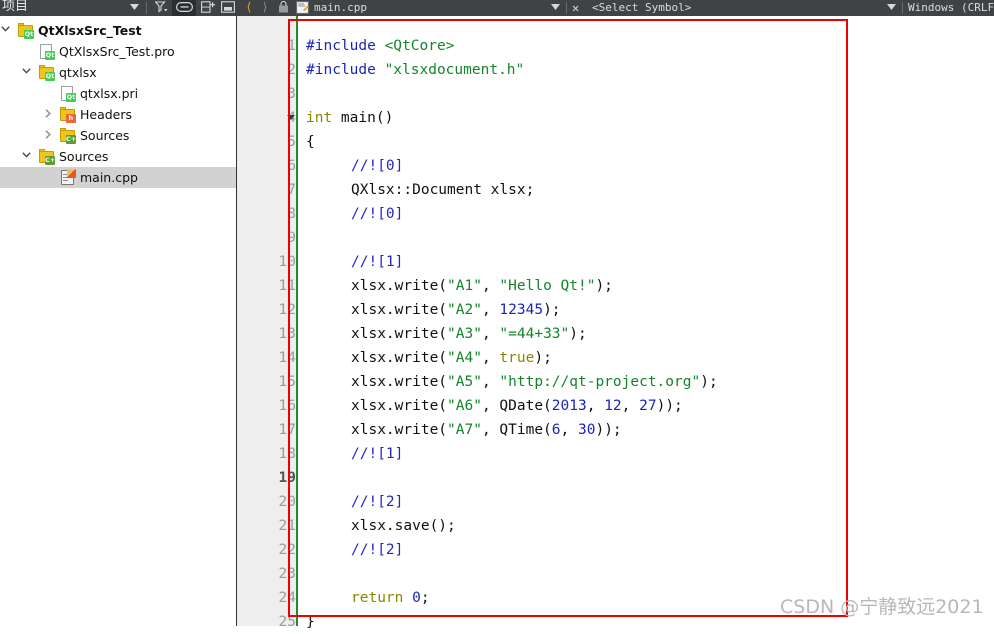  Describe the element at coordinates (228, 8) in the screenshot. I see `minimize-icon` at that location.